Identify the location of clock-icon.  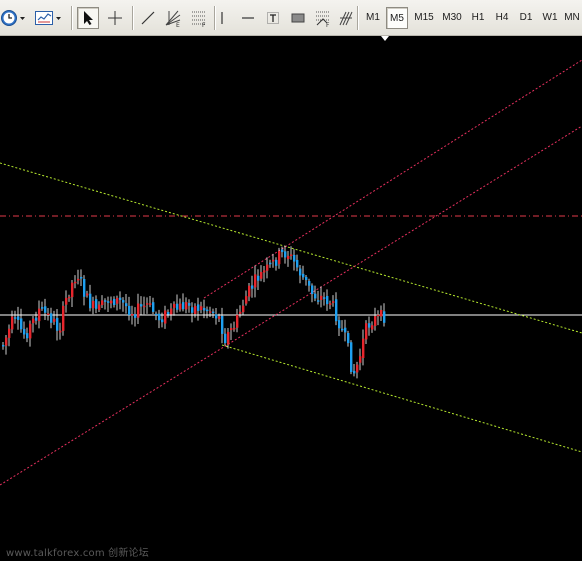
(14, 18).